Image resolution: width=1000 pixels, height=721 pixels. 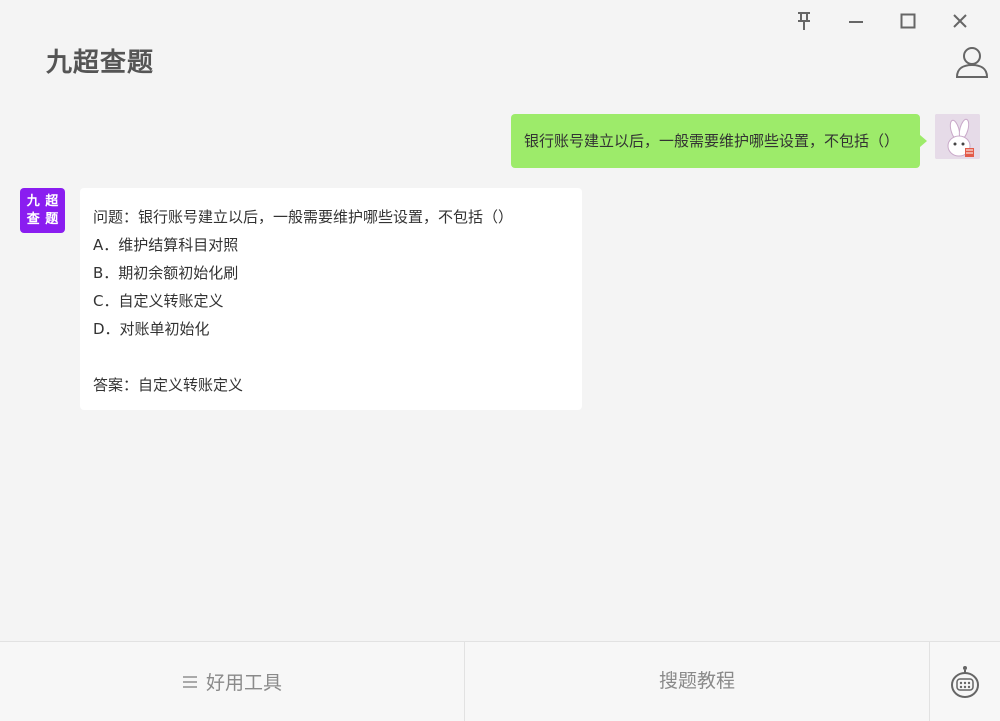 I want to click on maximize-button, so click(x=908, y=21).